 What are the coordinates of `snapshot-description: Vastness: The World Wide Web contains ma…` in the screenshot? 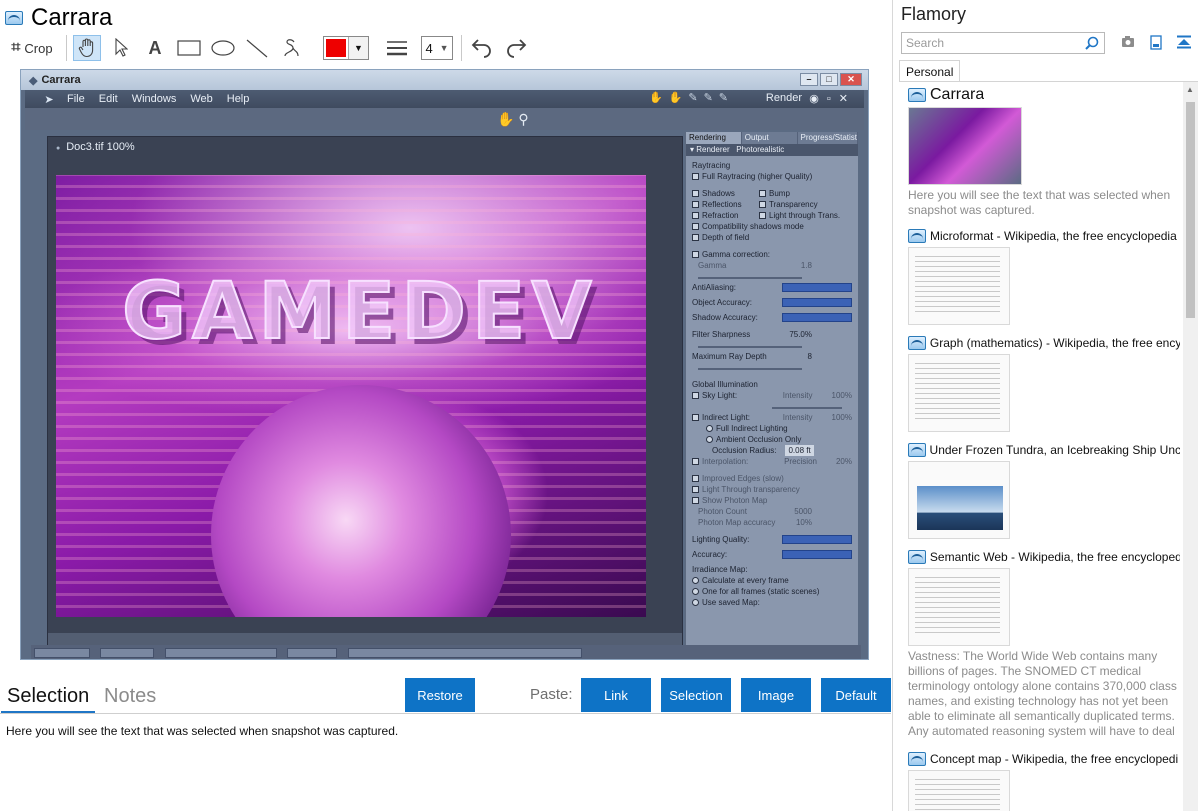 It's located at (1042, 695).